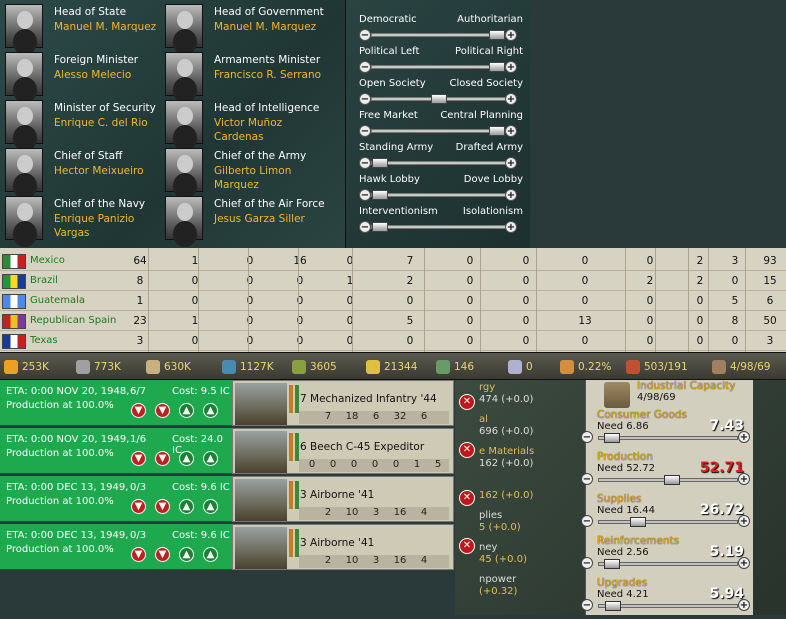 The height and width of the screenshot is (619, 786). I want to click on relation-row: Mexico 64 1 0 16 0 7 0 0 0 0 2 3 93, so click(393, 261).